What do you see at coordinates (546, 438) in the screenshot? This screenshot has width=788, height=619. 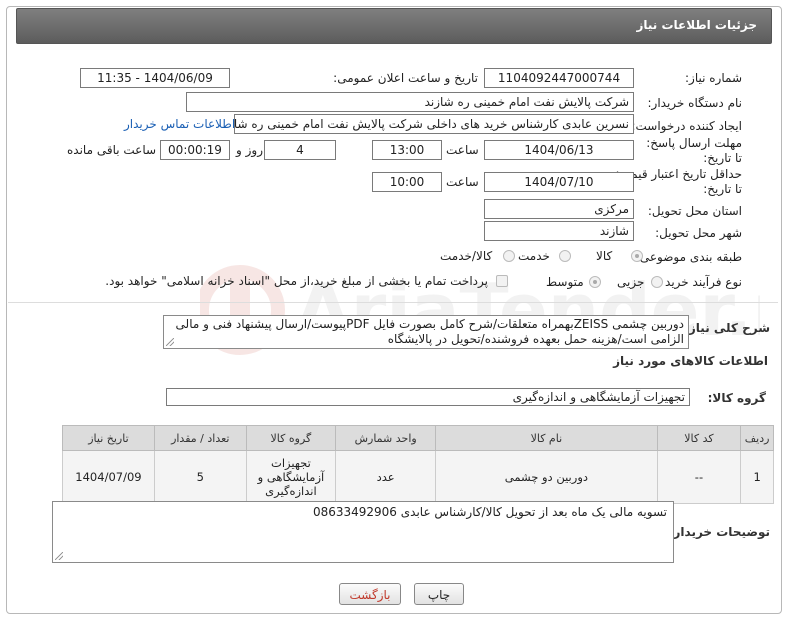 I see `col-name: نام کالا` at bounding box center [546, 438].